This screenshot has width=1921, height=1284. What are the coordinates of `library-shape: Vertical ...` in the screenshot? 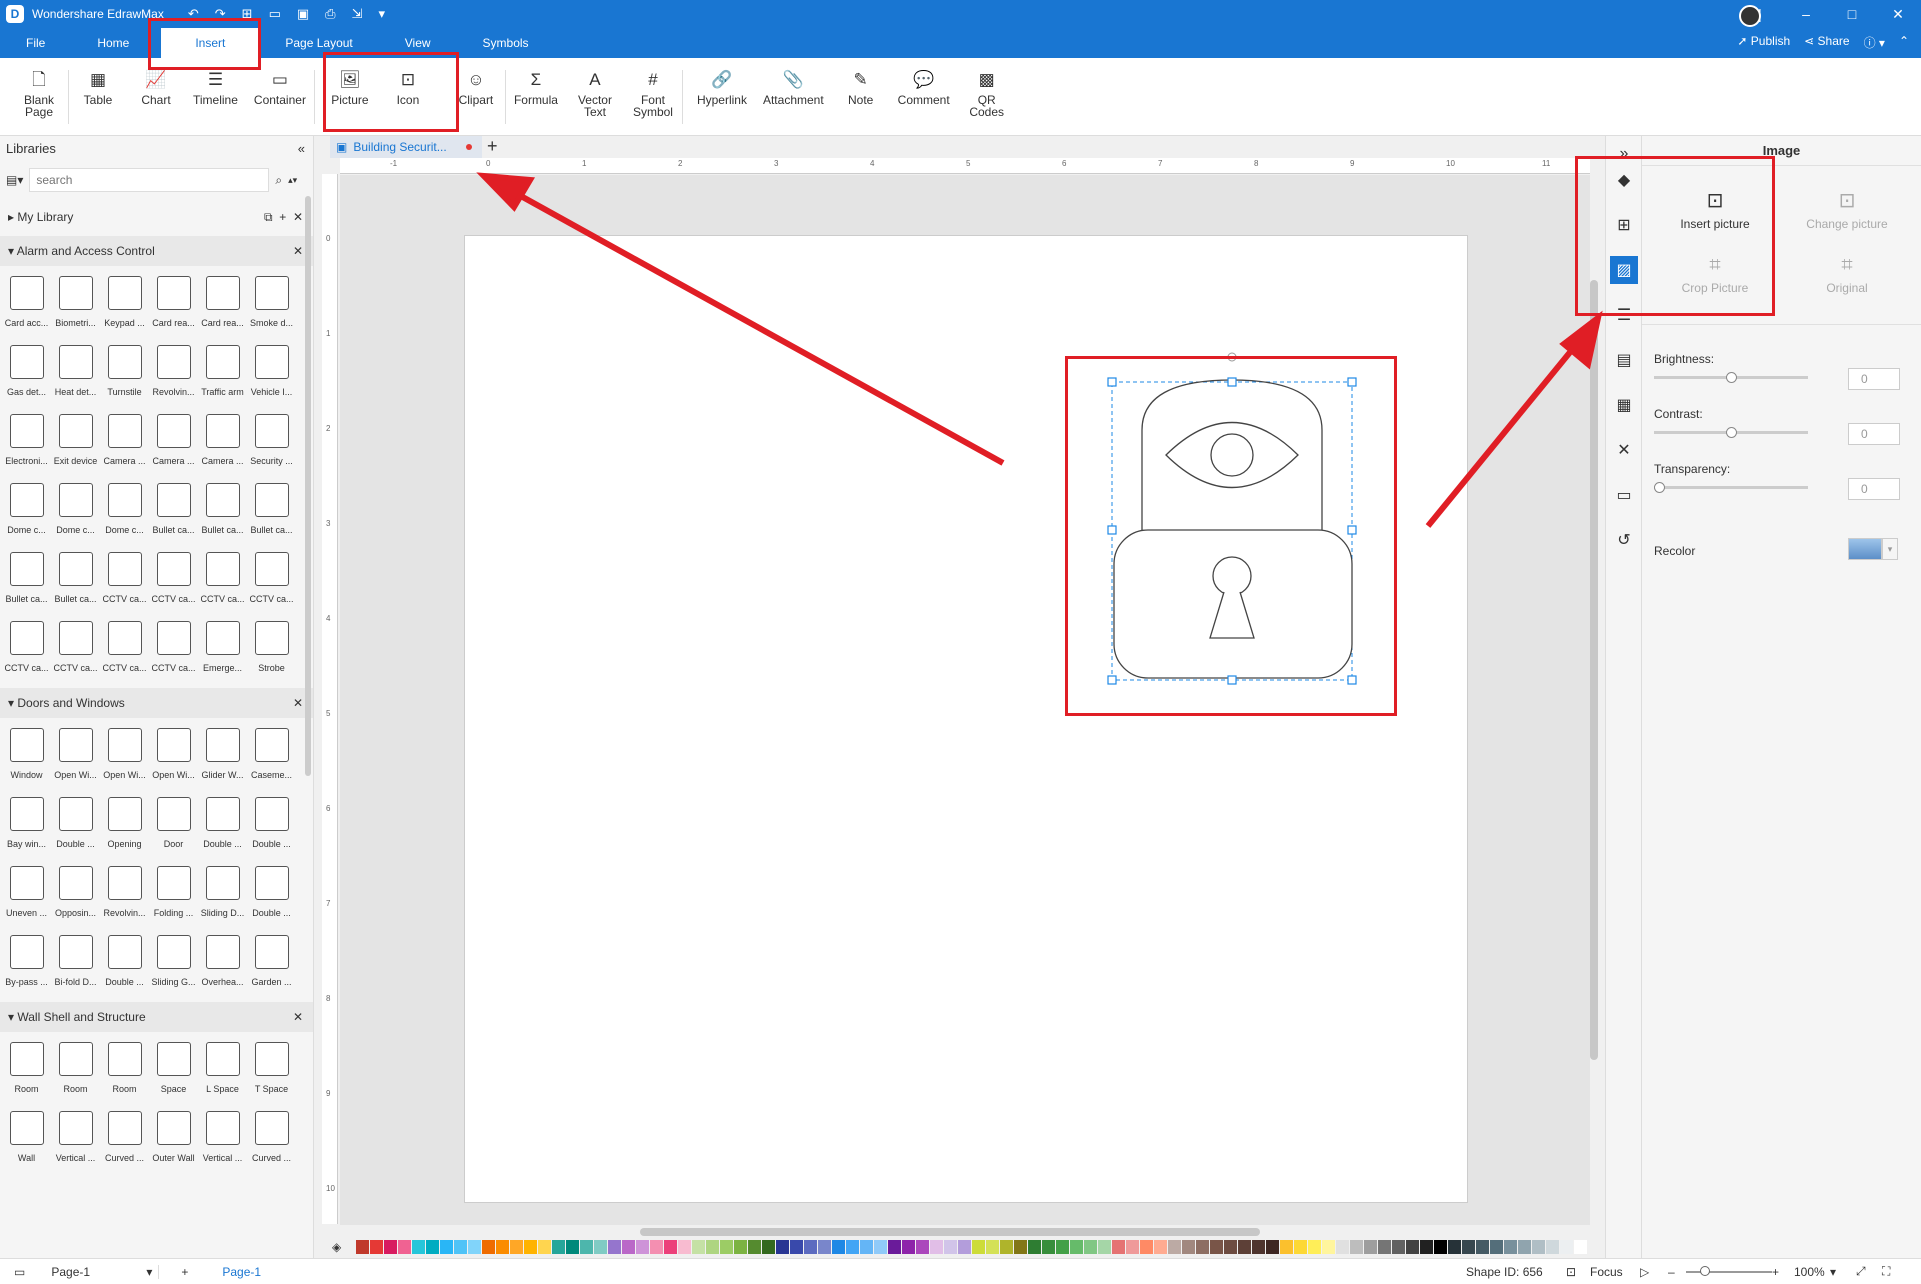 It's located at (75, 1139).